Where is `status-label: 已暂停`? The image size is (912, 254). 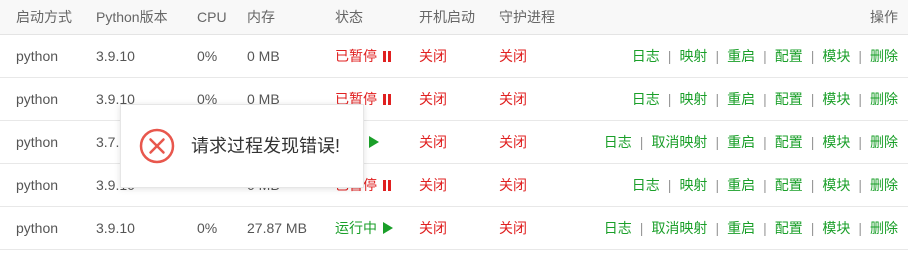 status-label: 已暂停 is located at coordinates (356, 56).